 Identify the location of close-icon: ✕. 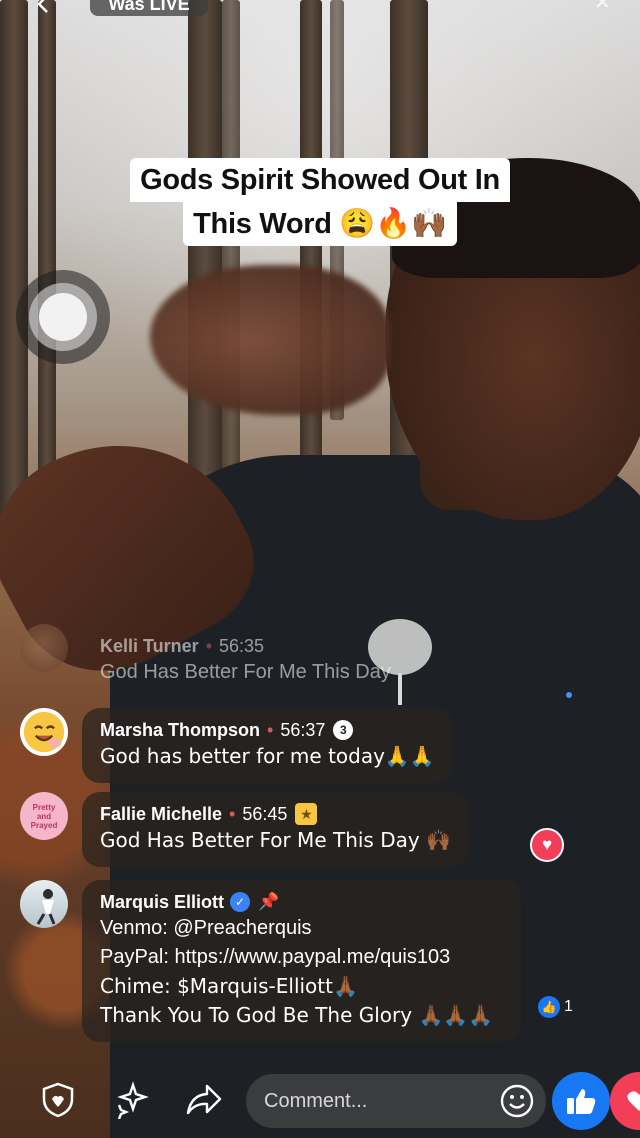
(602, 7).